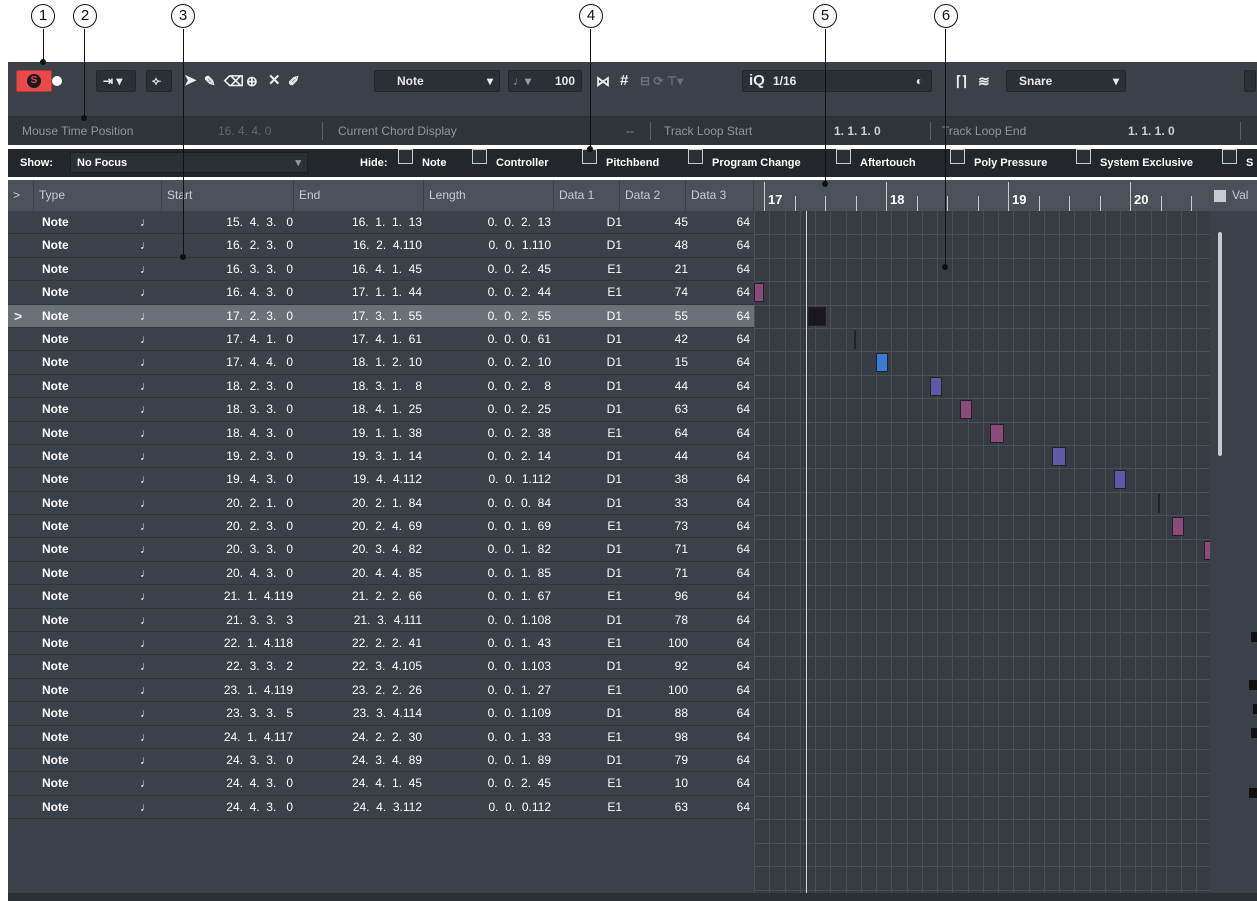  Describe the element at coordinates (294, 81) in the screenshot. I see `color-picker-icon: ✐` at that location.